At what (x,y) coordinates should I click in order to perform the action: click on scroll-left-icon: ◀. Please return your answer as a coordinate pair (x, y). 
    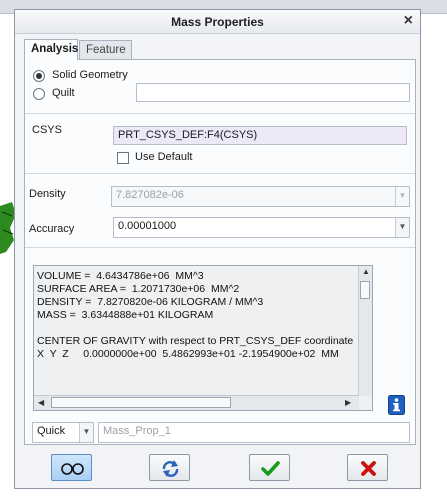
    Looking at the image, I should click on (41, 402).